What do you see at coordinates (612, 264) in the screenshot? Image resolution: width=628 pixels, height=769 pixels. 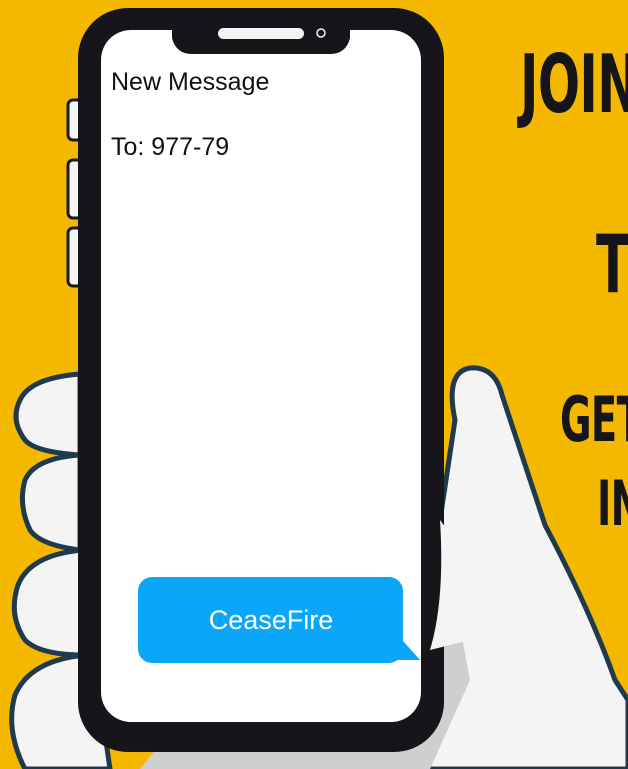 I see `side-text-line-2: T` at bounding box center [612, 264].